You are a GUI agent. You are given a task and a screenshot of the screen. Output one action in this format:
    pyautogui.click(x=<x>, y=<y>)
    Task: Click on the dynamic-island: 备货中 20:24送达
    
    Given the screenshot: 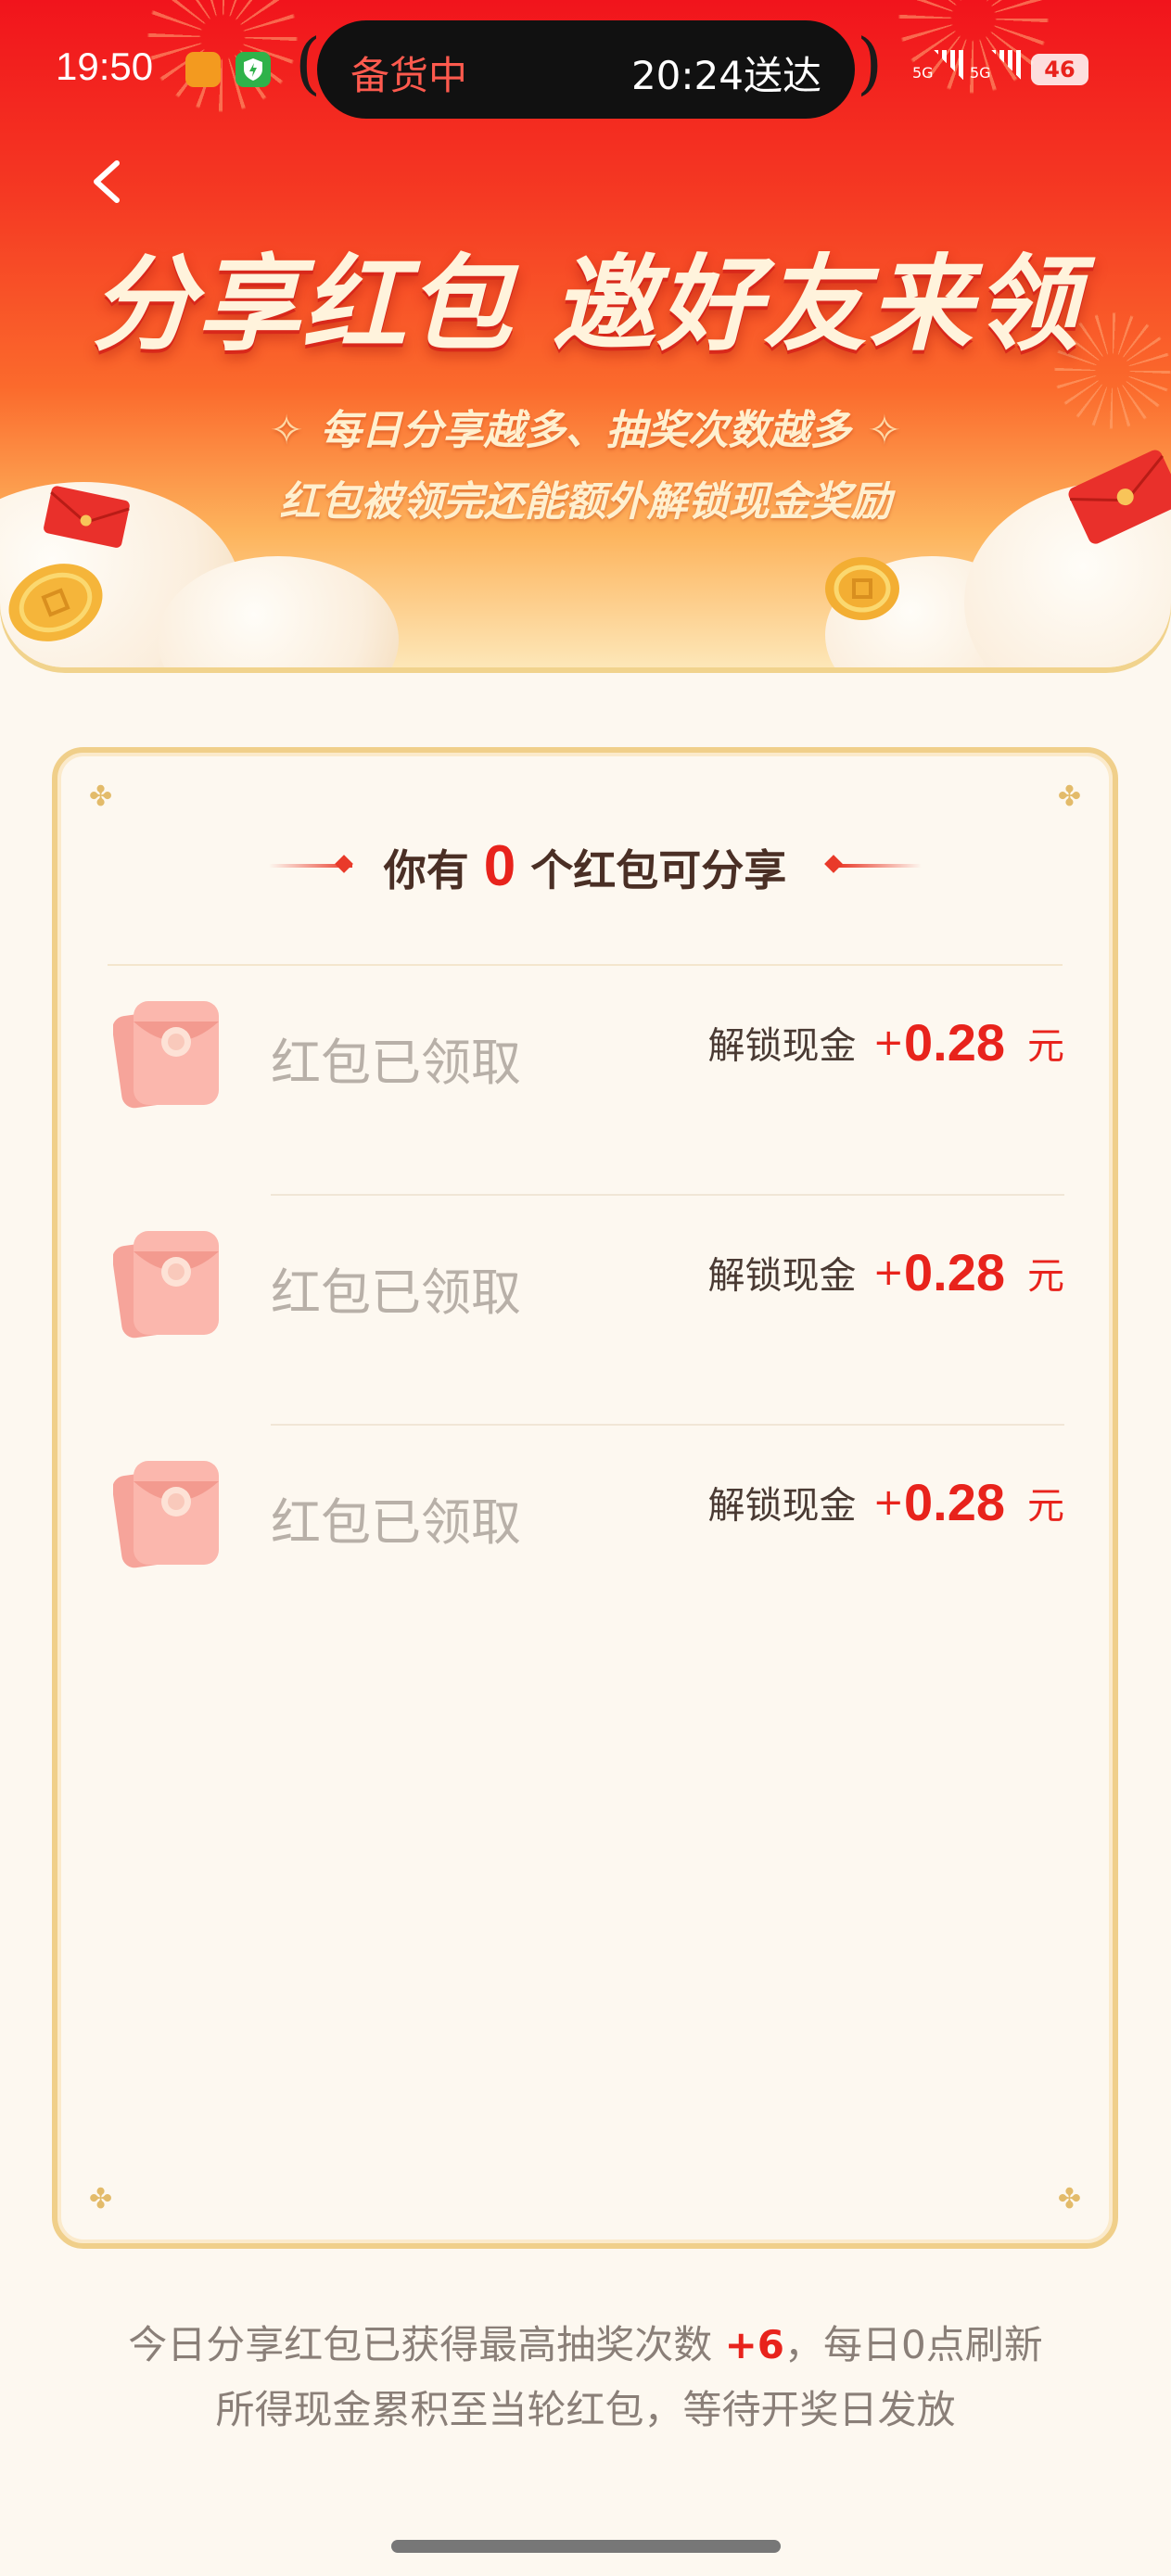 What is the action you would take?
    pyautogui.click(x=586, y=69)
    